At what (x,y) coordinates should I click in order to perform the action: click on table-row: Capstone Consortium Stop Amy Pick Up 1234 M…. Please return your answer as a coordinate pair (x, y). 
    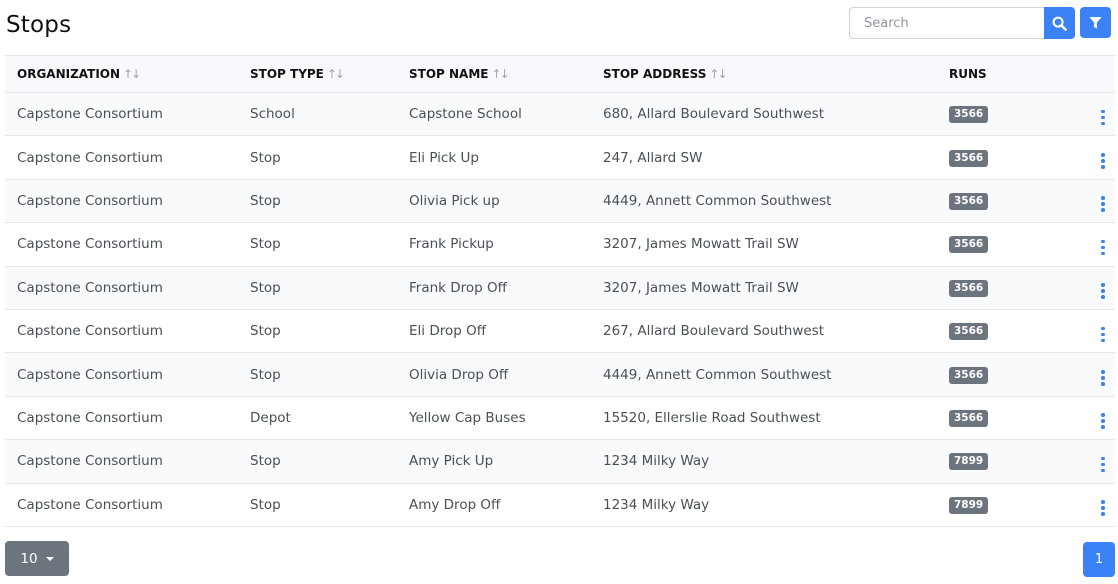
    Looking at the image, I should click on (560, 461).